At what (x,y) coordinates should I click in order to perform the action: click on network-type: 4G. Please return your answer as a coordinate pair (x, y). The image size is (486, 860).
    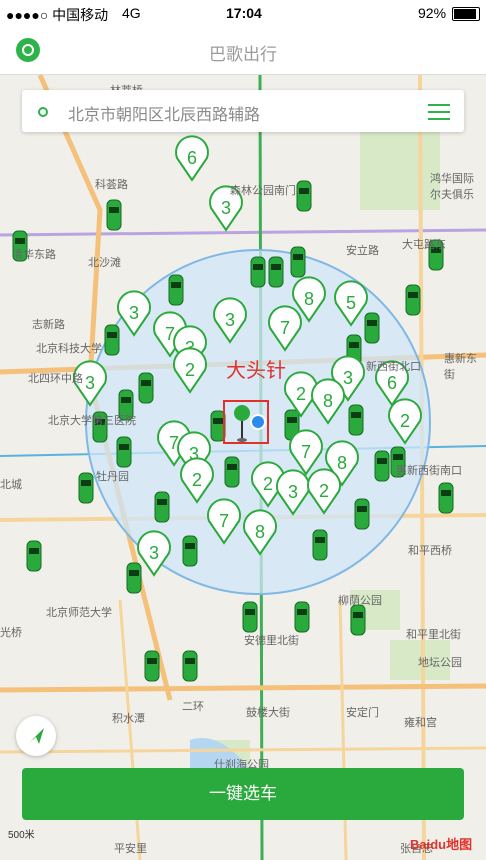
    Looking at the image, I should click on (131, 13).